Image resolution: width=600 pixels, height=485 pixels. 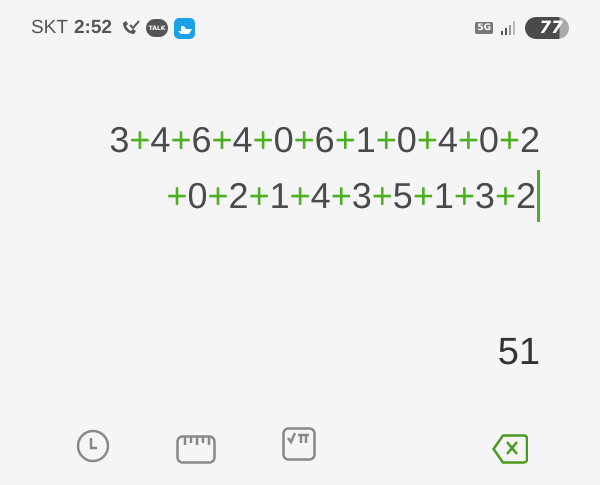 I want to click on clock-time: 2:52, so click(x=93, y=28).